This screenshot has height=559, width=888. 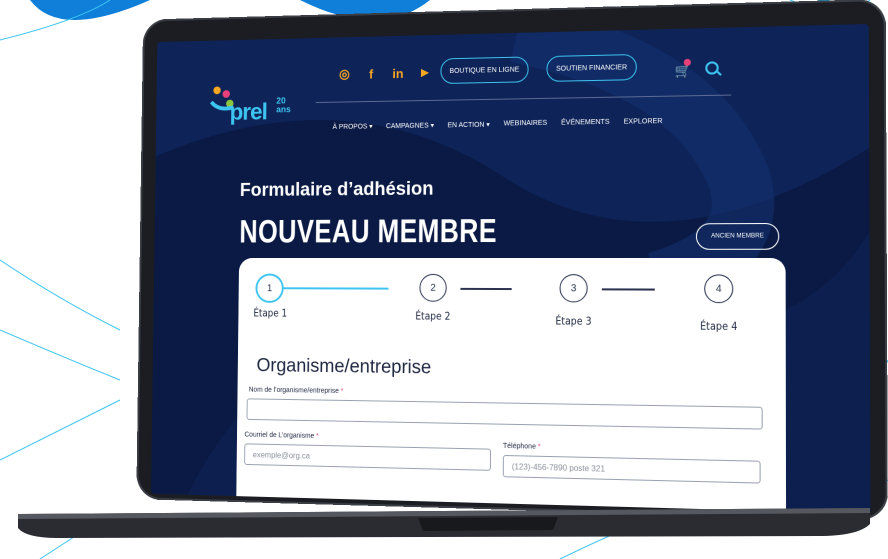 What do you see at coordinates (466, 125) in the screenshot?
I see `nav-item-label: EN ACTION` at bounding box center [466, 125].